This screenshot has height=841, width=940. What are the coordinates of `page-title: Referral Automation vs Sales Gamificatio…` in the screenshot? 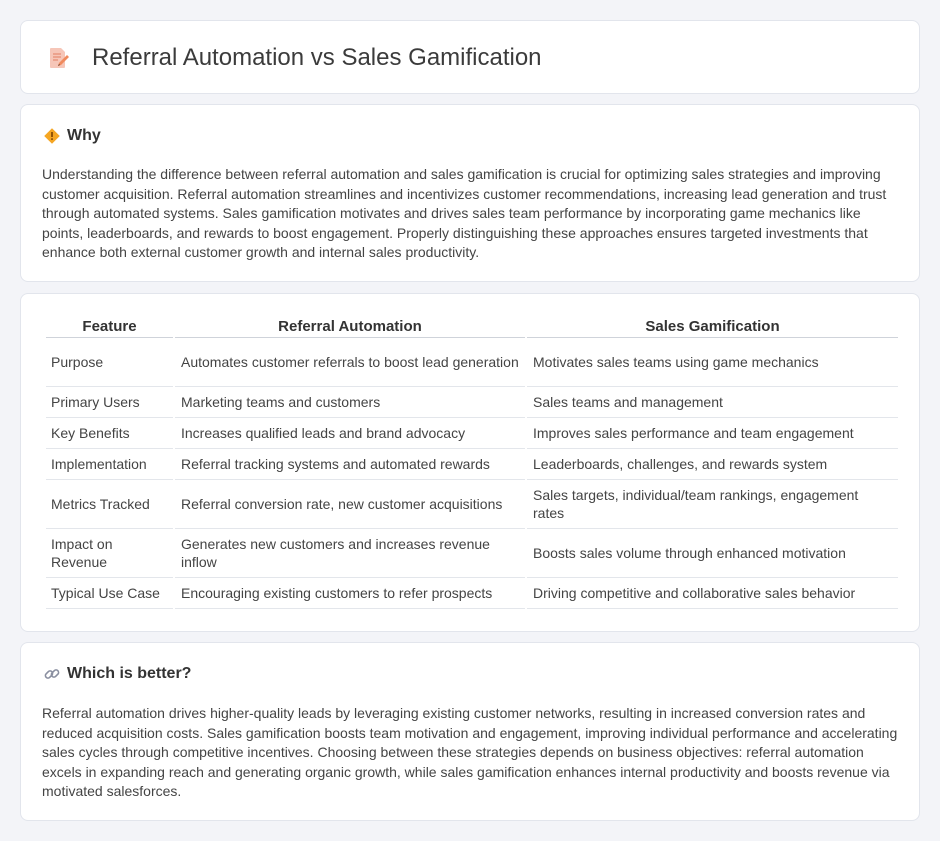 It's located at (317, 57).